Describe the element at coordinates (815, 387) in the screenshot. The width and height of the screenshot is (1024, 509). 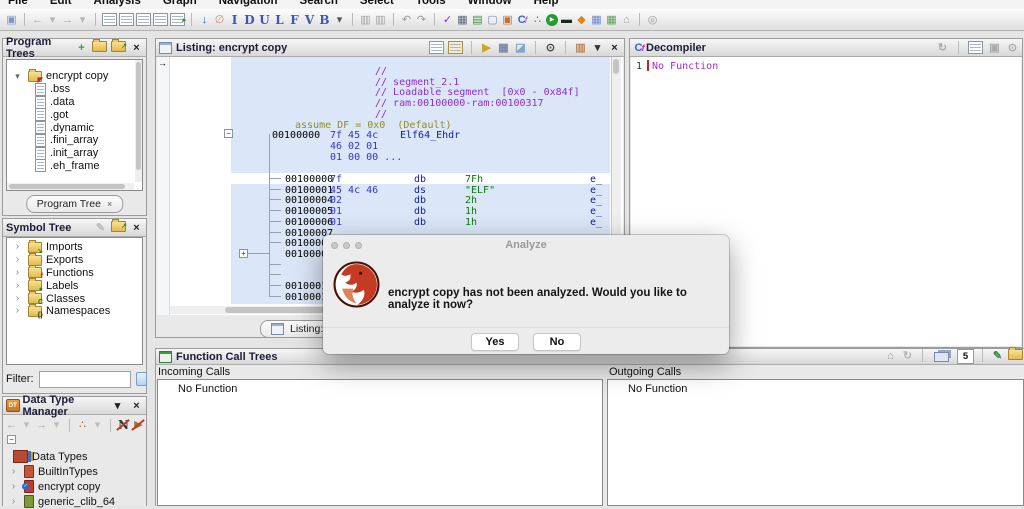
I see `outgoing-calls-value: No Function` at that location.